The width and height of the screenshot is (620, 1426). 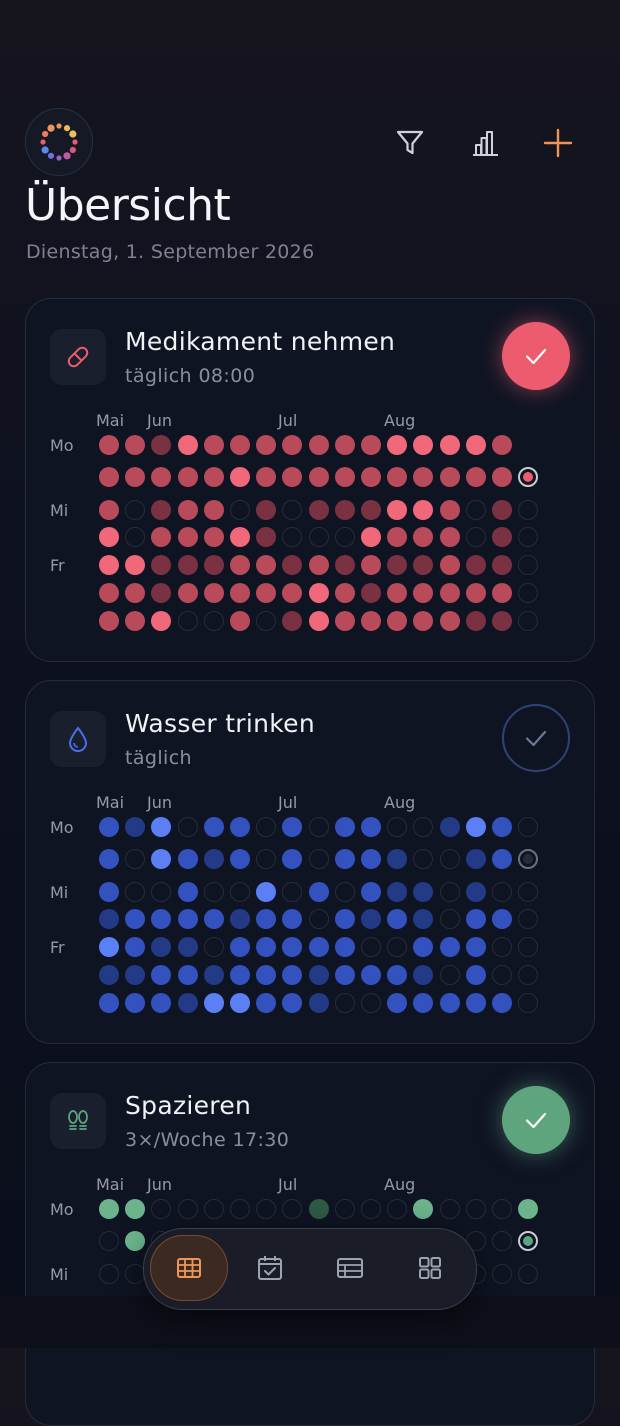 I want to click on tab-calendar, so click(x=270, y=1268).